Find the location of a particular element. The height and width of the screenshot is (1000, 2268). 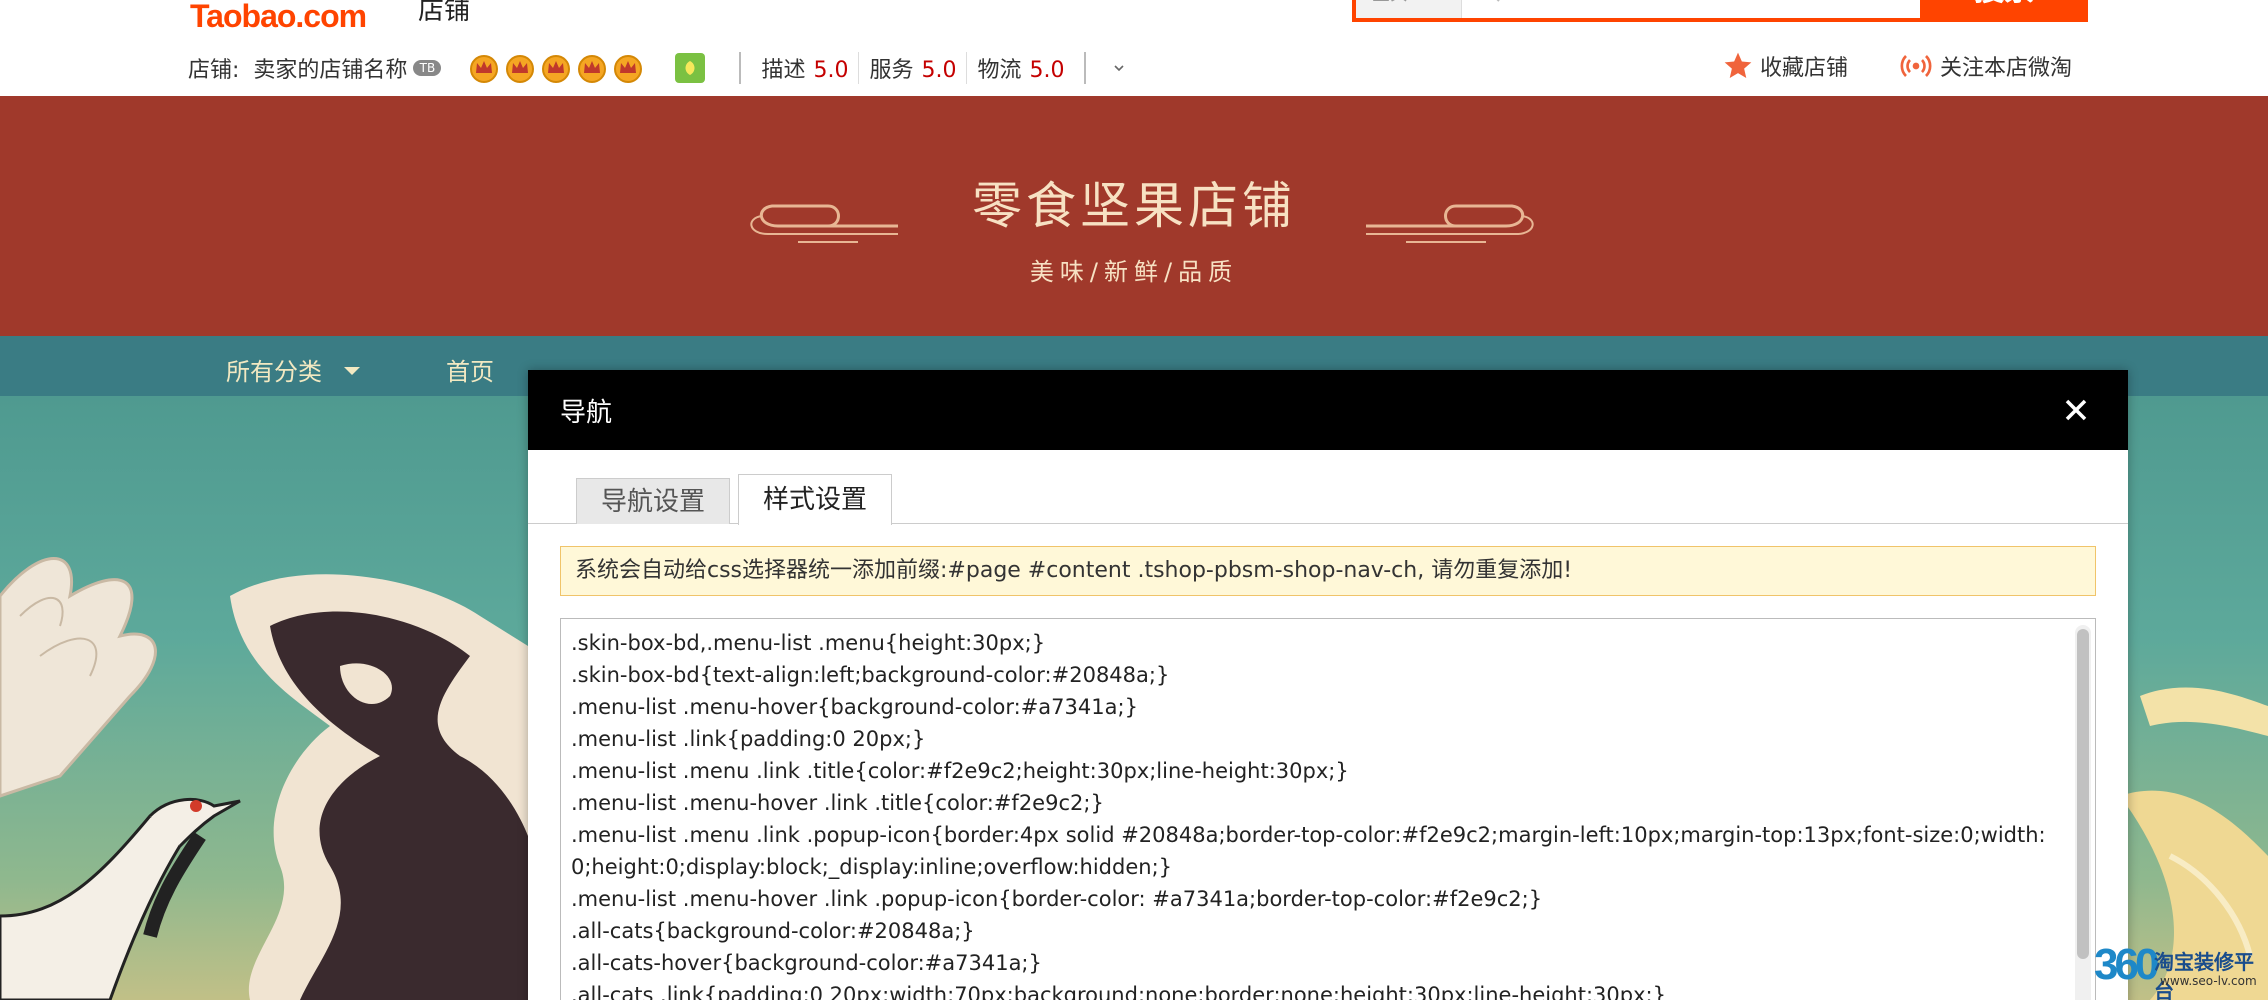

code-line: .all-cats{background-color:#20848a;} is located at coordinates (773, 931).